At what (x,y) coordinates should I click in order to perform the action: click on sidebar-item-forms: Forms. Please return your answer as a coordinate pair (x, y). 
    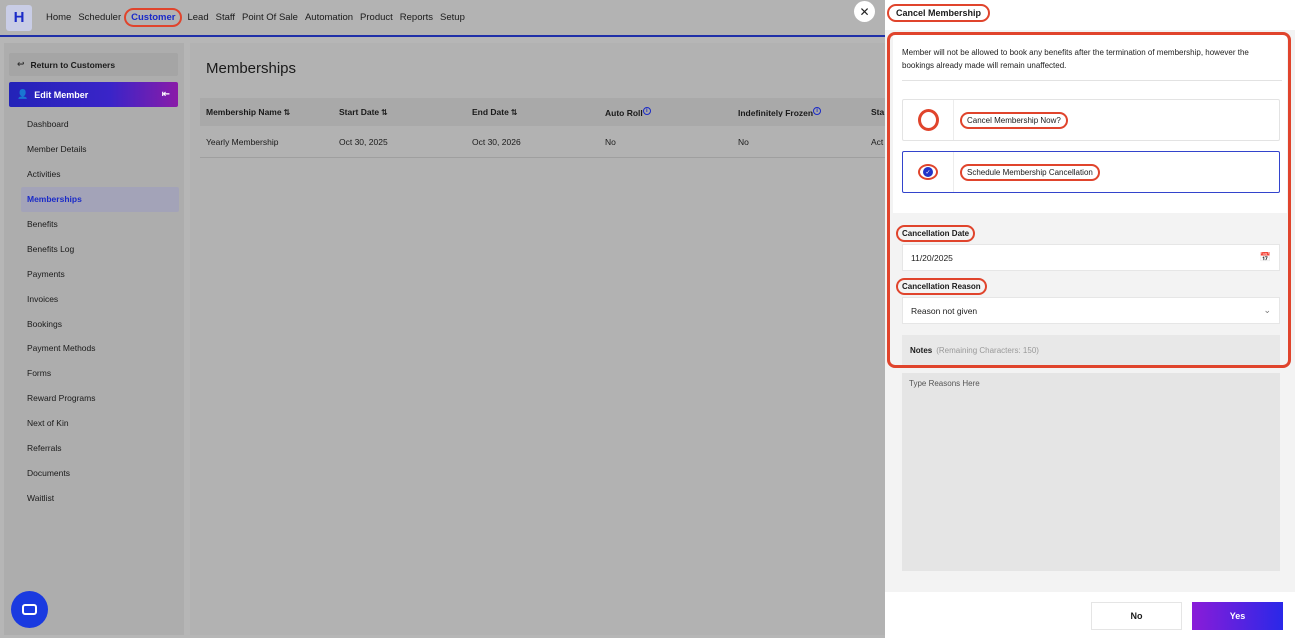
    Looking at the image, I should click on (100, 373).